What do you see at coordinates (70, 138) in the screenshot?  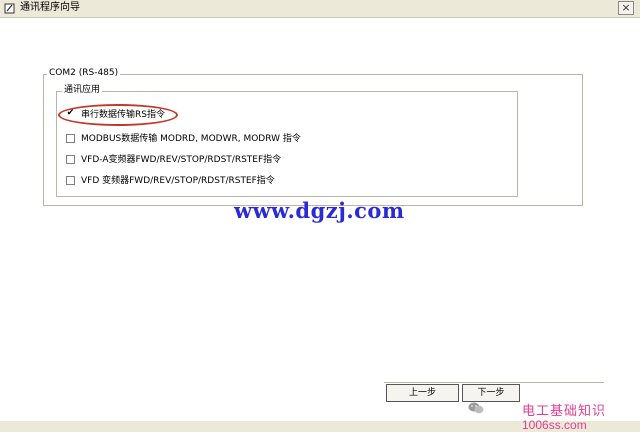 I see `modbus-checkbox` at bounding box center [70, 138].